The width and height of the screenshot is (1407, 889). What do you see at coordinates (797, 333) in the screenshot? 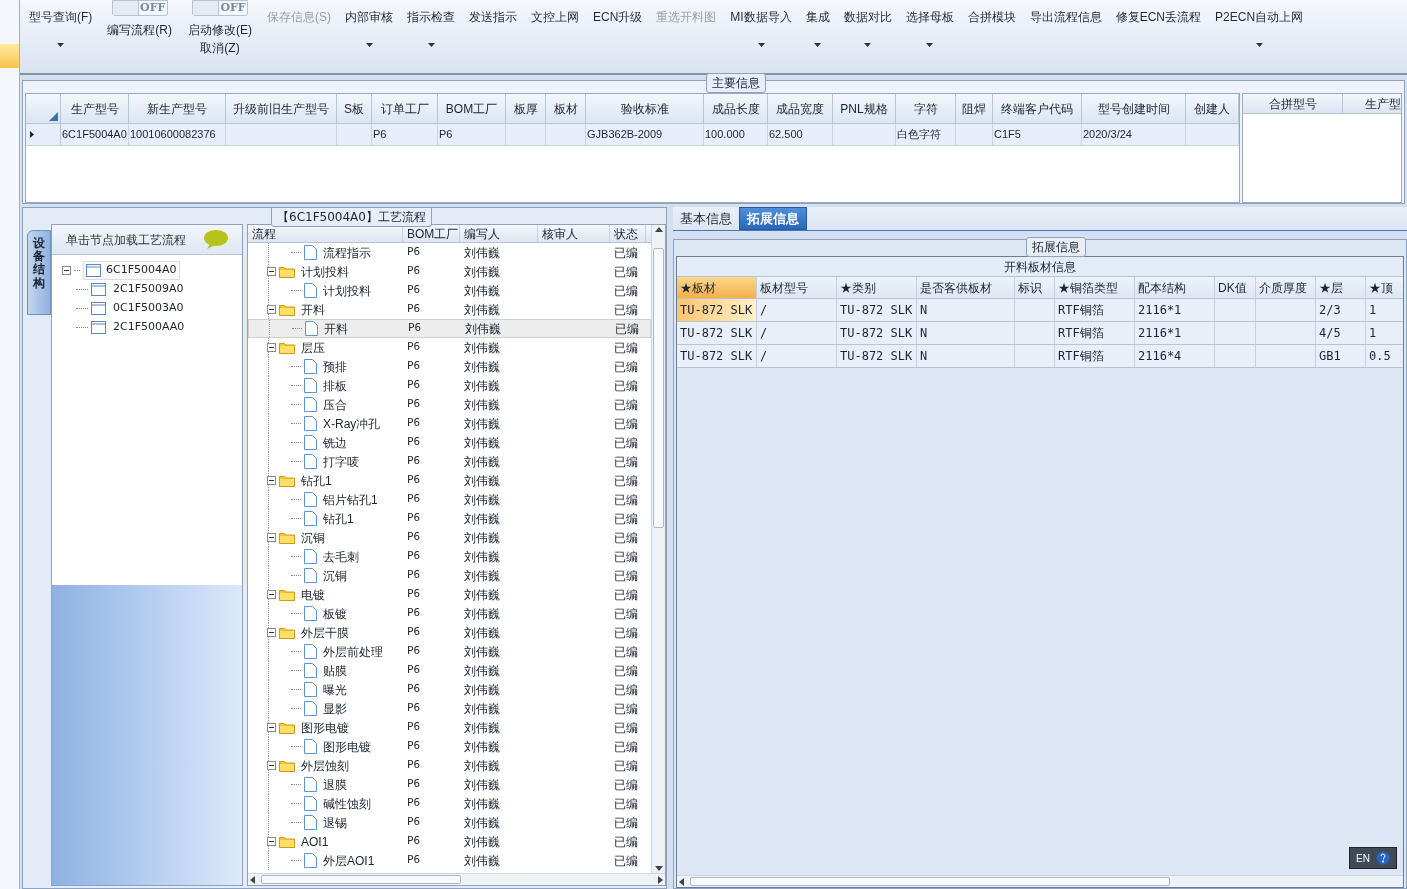
I see `table-cell: /` at bounding box center [797, 333].